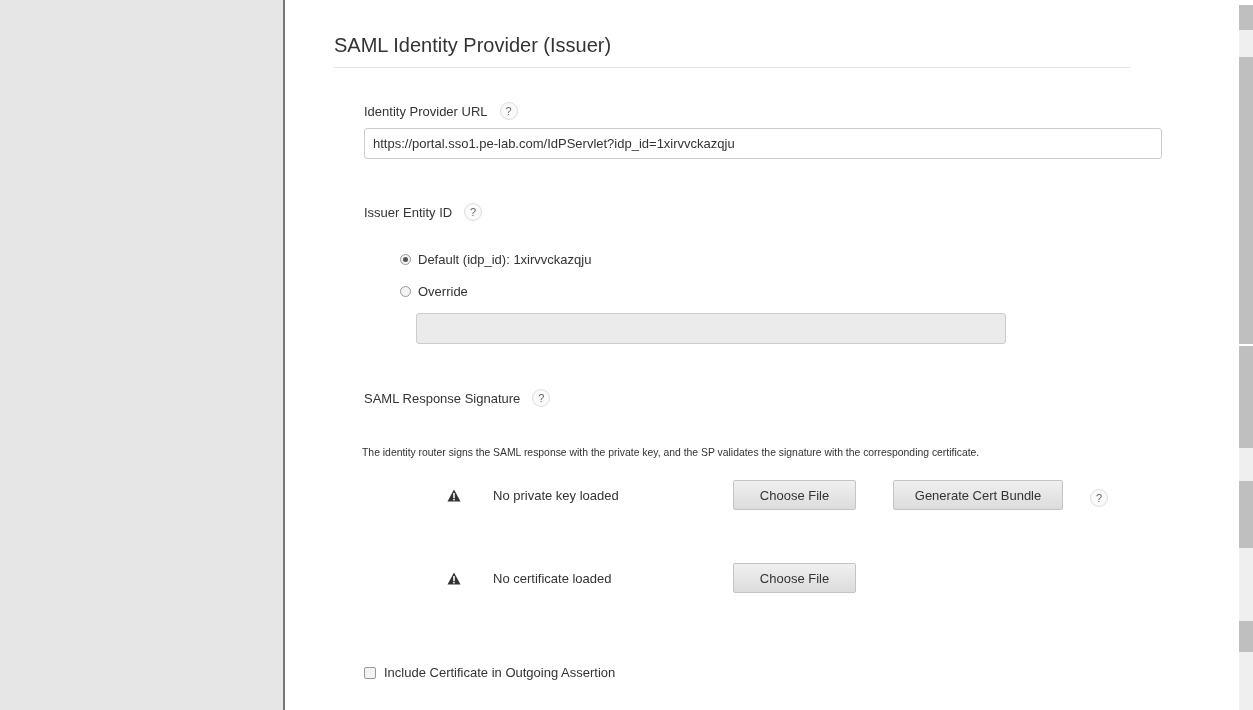  I want to click on description-text: The identity router signs the SAML response with the private key, and the SP validates the signature with the corresponding certificate., so click(671, 452).